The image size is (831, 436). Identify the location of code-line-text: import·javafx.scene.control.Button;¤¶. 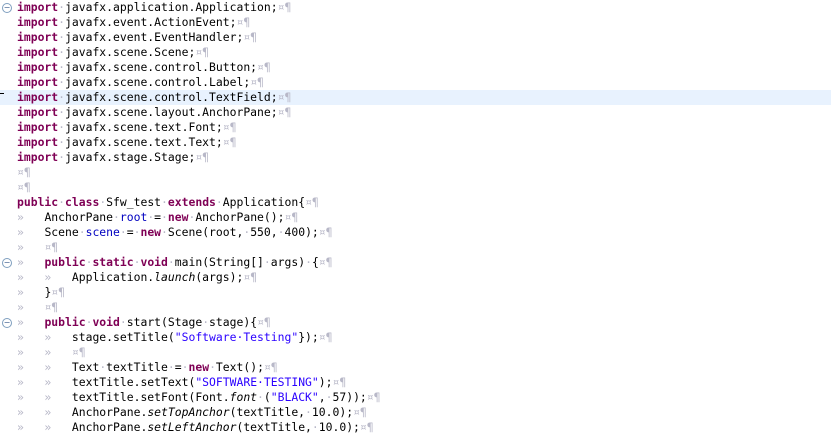
(144, 67).